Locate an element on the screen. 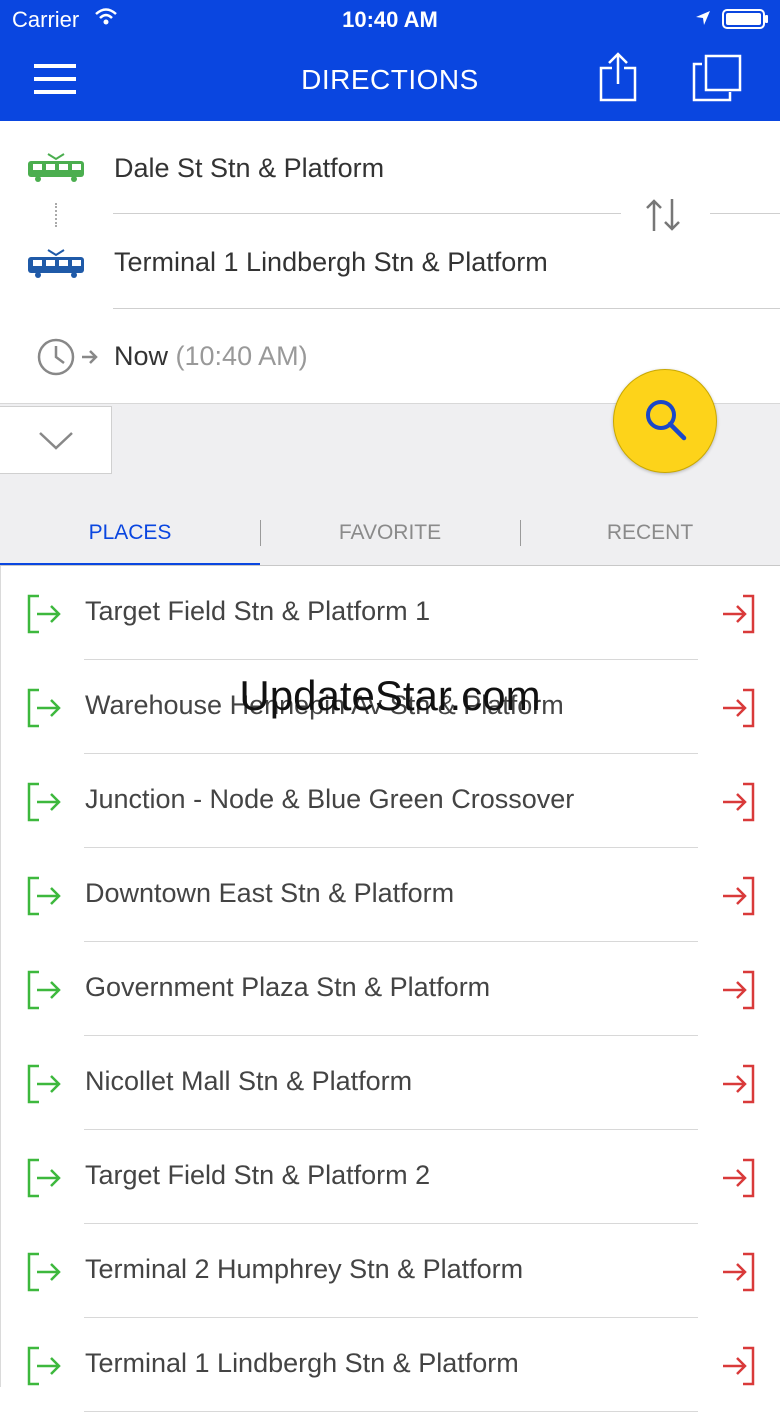  list-item: Nicollet Mall Stn & Platform is located at coordinates (390, 1083).